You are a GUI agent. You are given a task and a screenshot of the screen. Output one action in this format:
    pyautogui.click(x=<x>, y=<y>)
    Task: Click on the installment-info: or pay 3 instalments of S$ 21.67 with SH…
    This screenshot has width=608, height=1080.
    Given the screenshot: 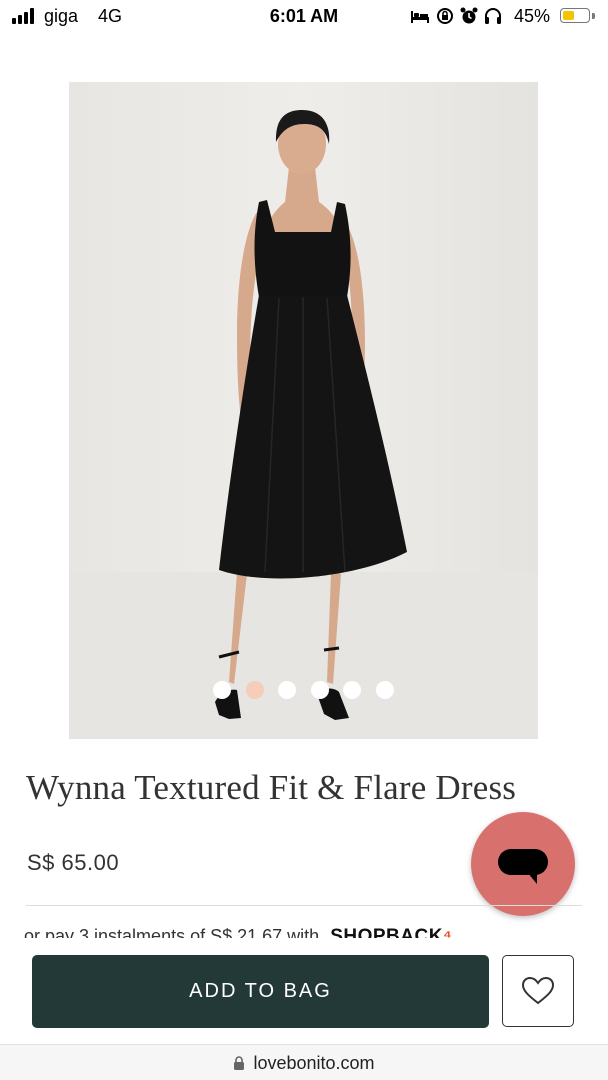 What is the action you would take?
    pyautogui.click(x=238, y=931)
    